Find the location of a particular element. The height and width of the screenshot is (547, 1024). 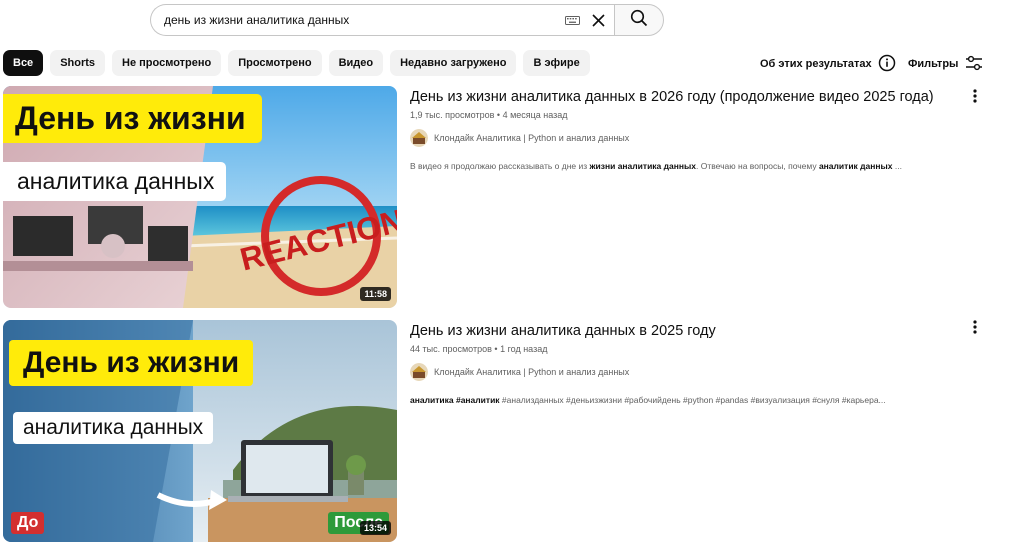

video-stats: 44 тыс. просмотров • 1 год назад is located at coordinates (479, 349).